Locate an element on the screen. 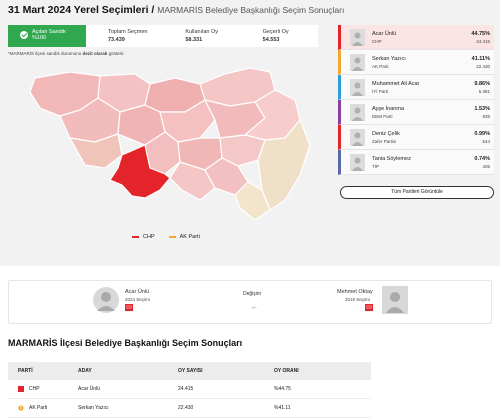 The height and width of the screenshot is (418, 500). valid-votes-label: Geçerli Oy is located at coordinates (275, 32).